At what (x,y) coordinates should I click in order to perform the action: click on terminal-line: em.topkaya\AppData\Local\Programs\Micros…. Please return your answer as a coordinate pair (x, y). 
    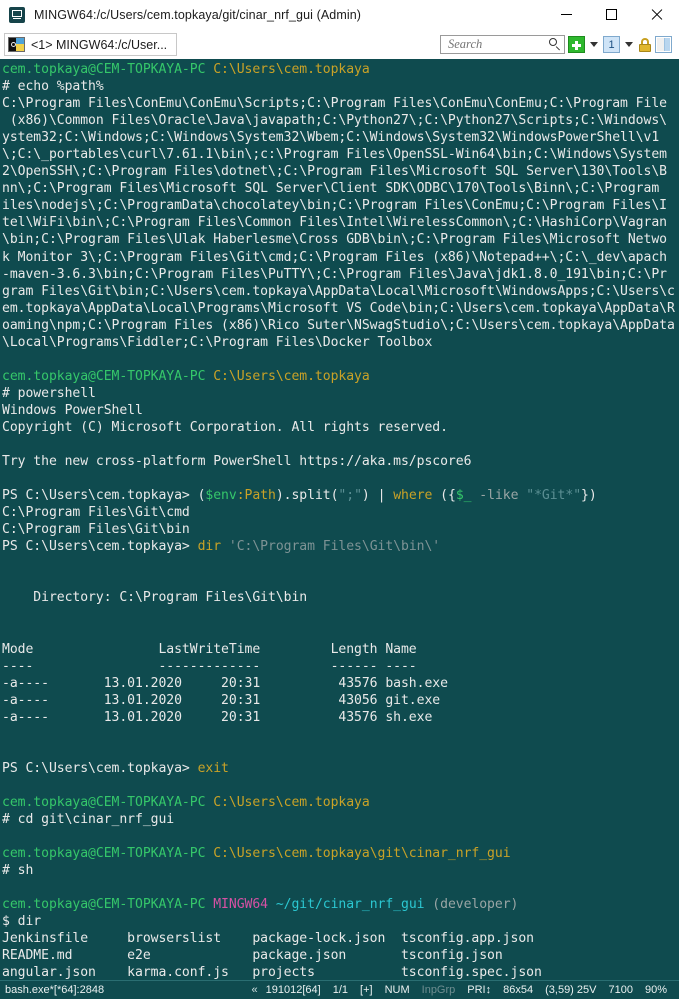
    Looking at the image, I should click on (340, 308).